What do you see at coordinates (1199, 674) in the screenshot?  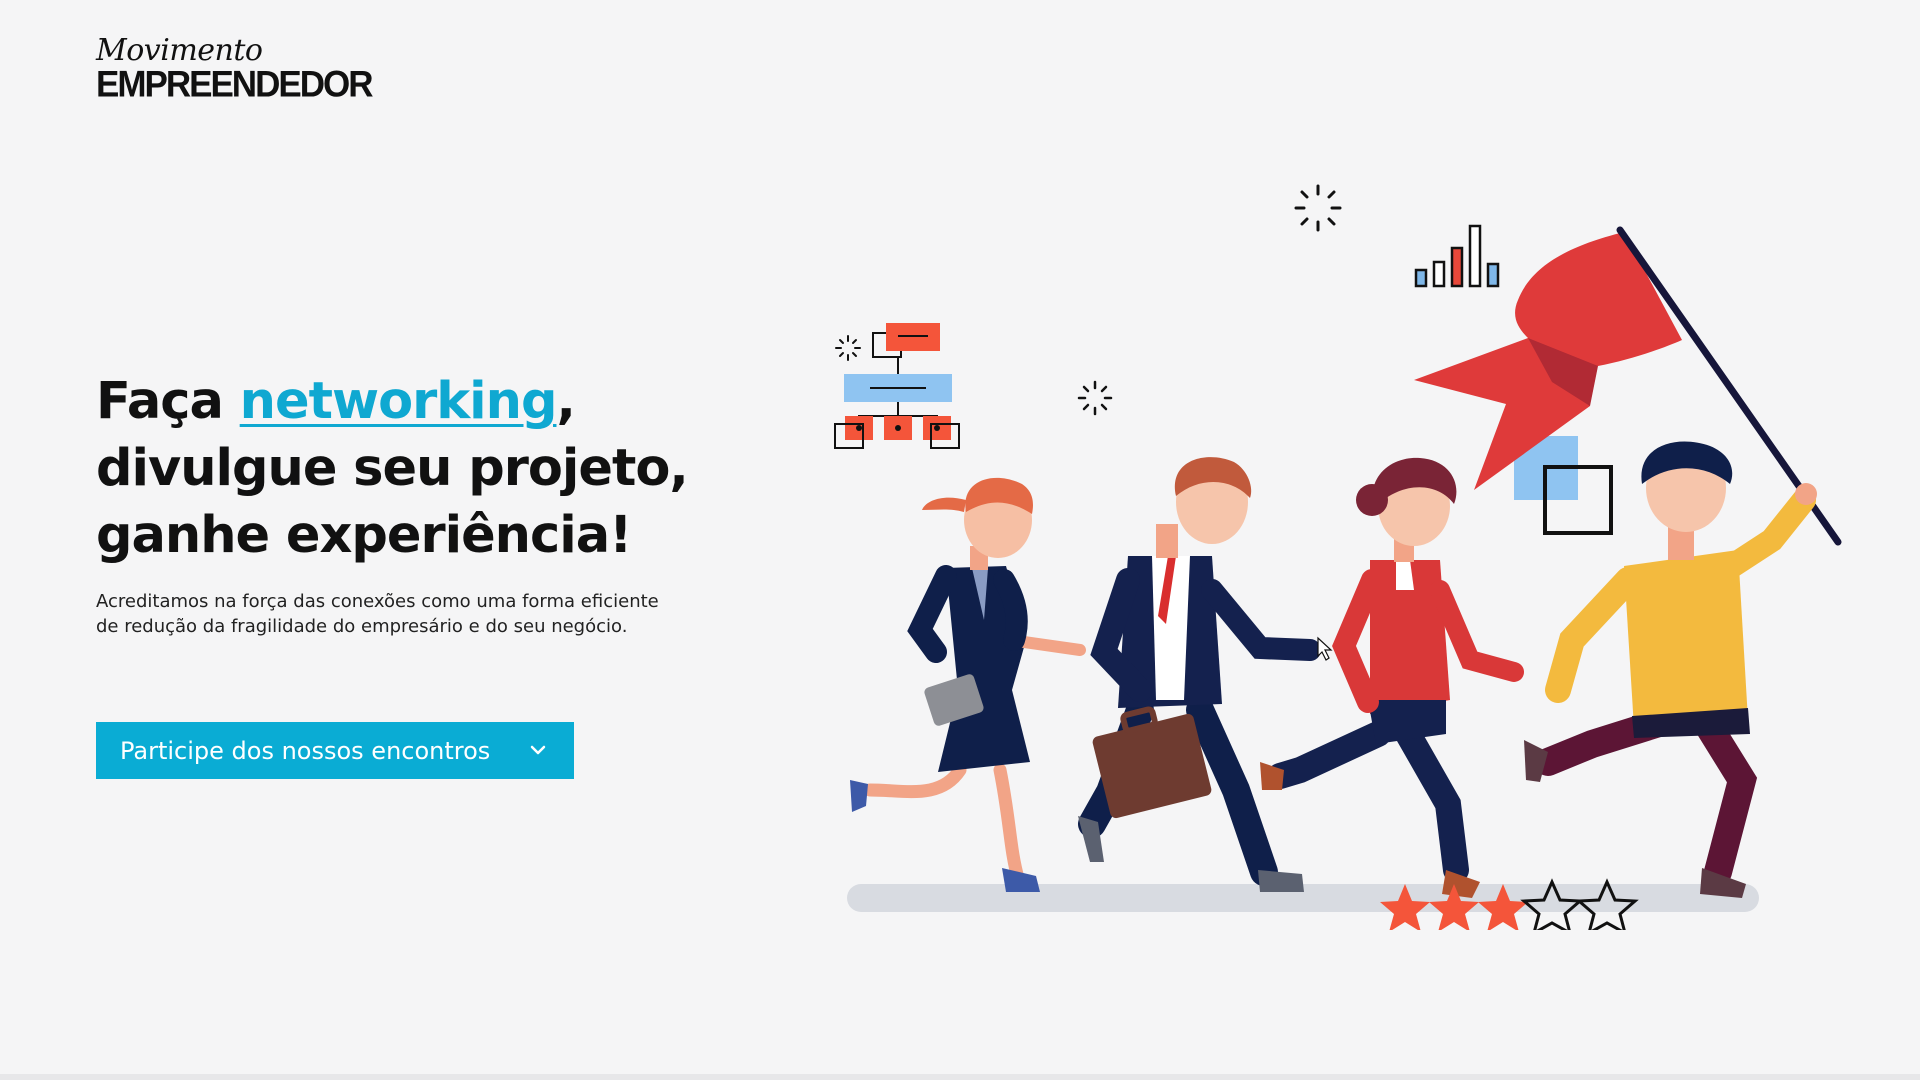 I see `person-man-briefcase` at bounding box center [1199, 674].